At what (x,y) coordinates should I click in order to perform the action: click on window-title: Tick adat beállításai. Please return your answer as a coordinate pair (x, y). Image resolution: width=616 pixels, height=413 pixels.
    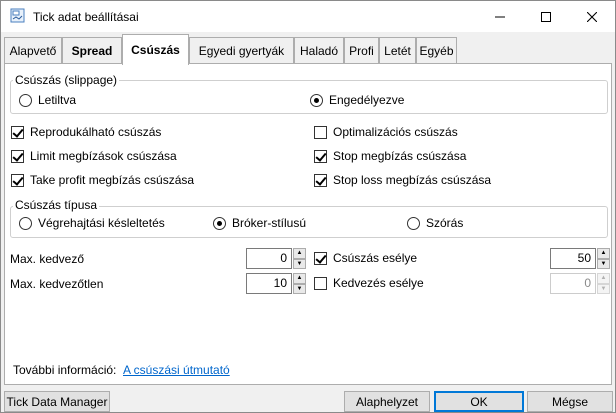
    Looking at the image, I should click on (86, 17).